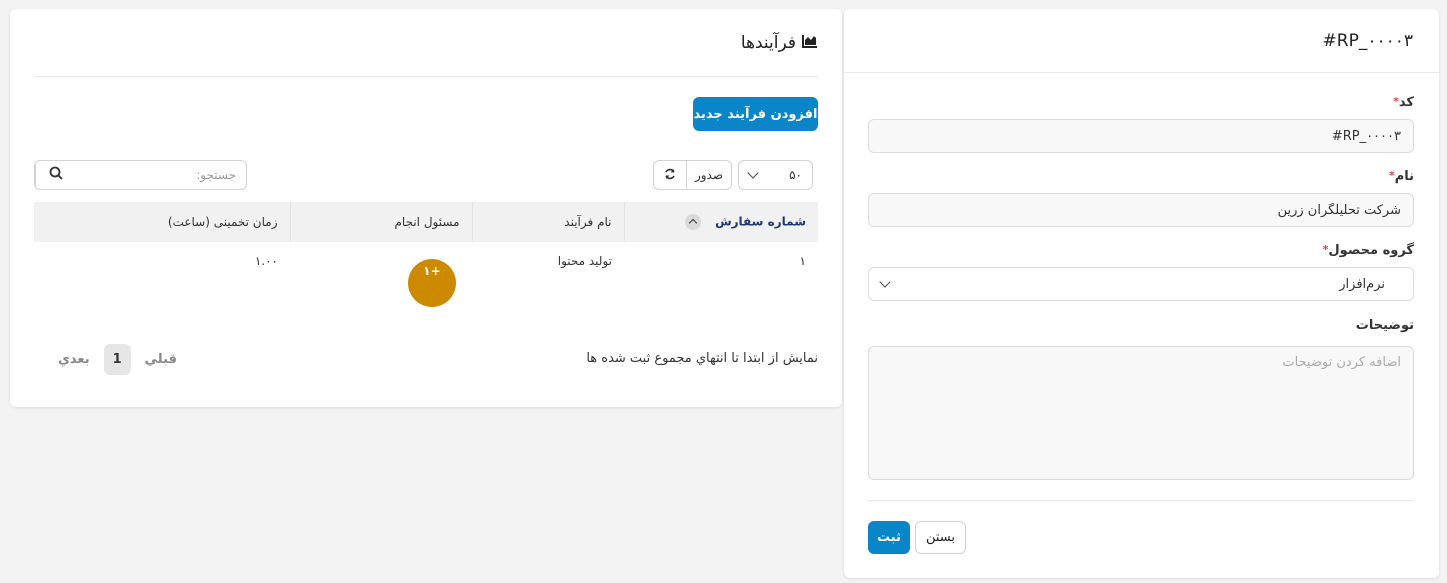 This screenshot has width=1447, height=583. I want to click on description-textarea, so click(1141, 413).